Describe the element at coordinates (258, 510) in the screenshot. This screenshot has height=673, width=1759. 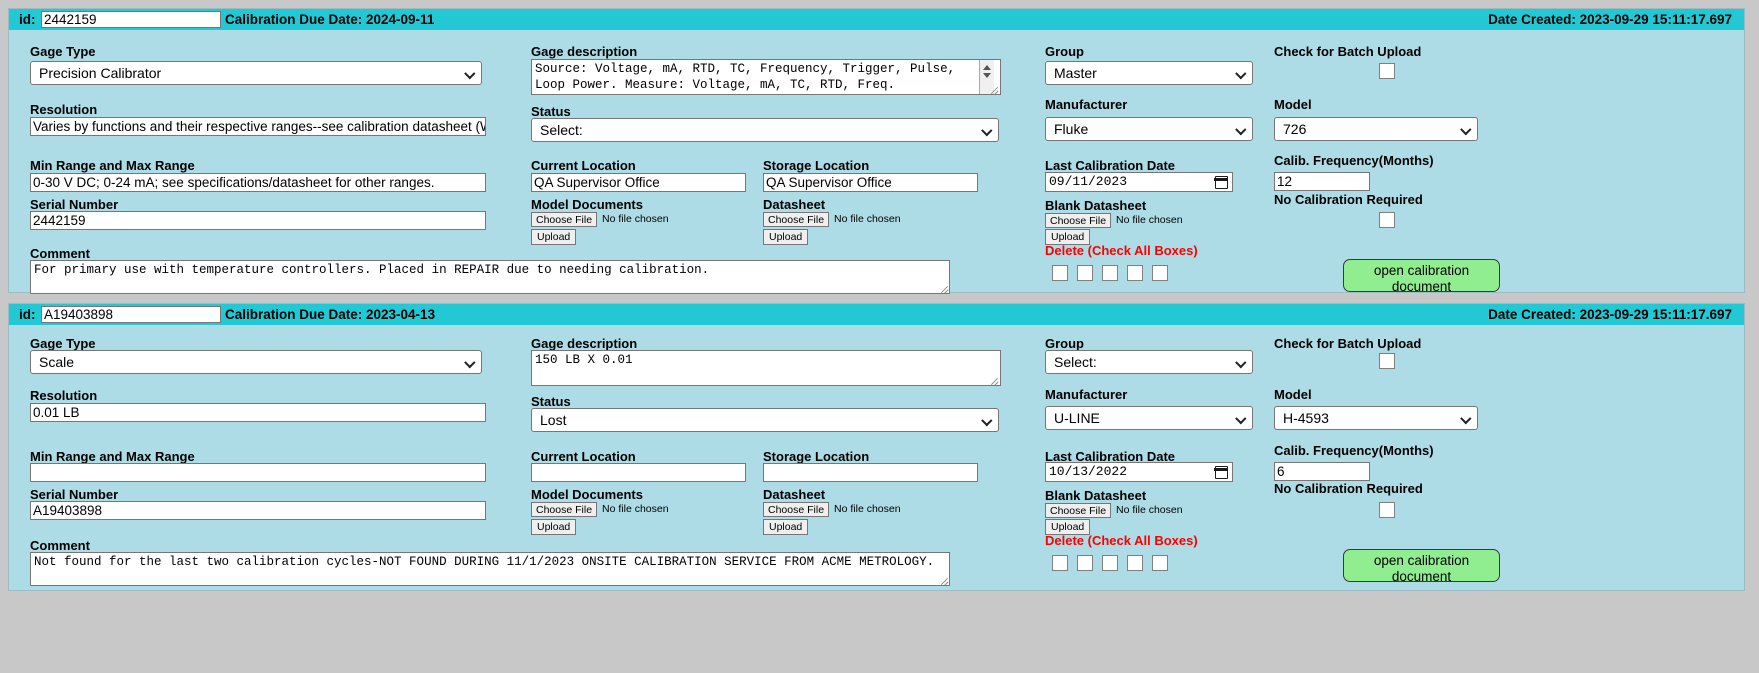
I see `serial-number-input: A19403898` at that location.